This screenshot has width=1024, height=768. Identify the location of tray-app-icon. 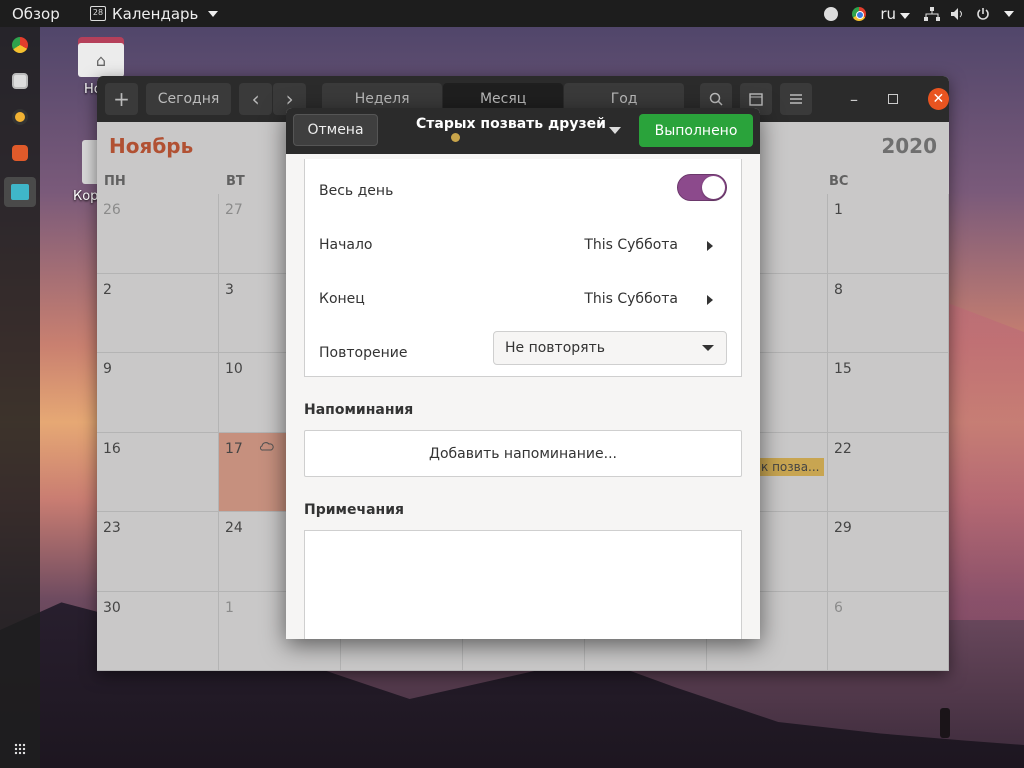
(831, 13).